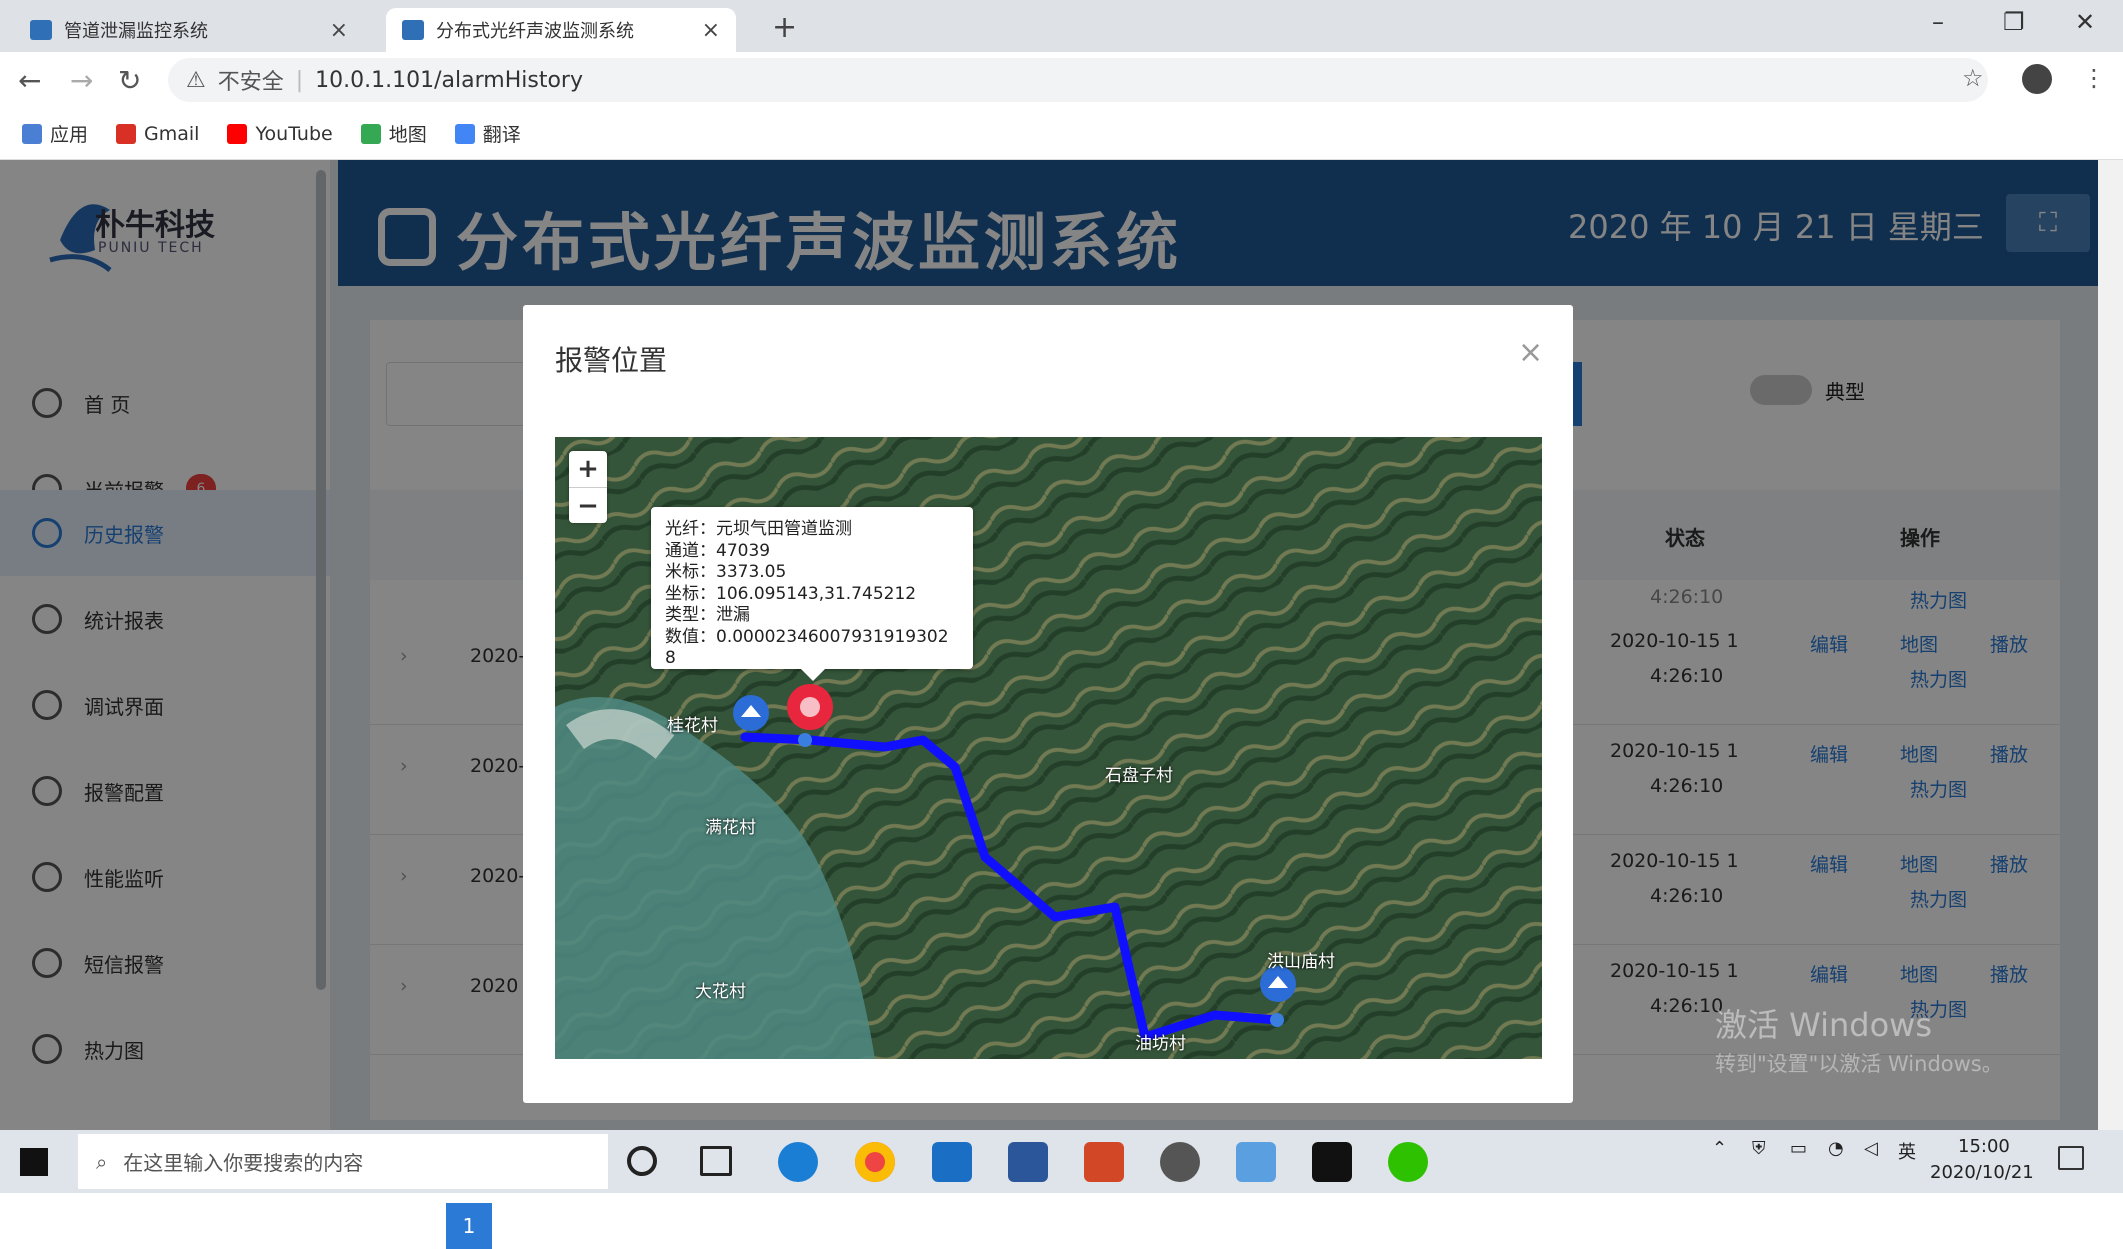  Describe the element at coordinates (1332, 1162) in the screenshot. I see `terminal-icon` at that location.